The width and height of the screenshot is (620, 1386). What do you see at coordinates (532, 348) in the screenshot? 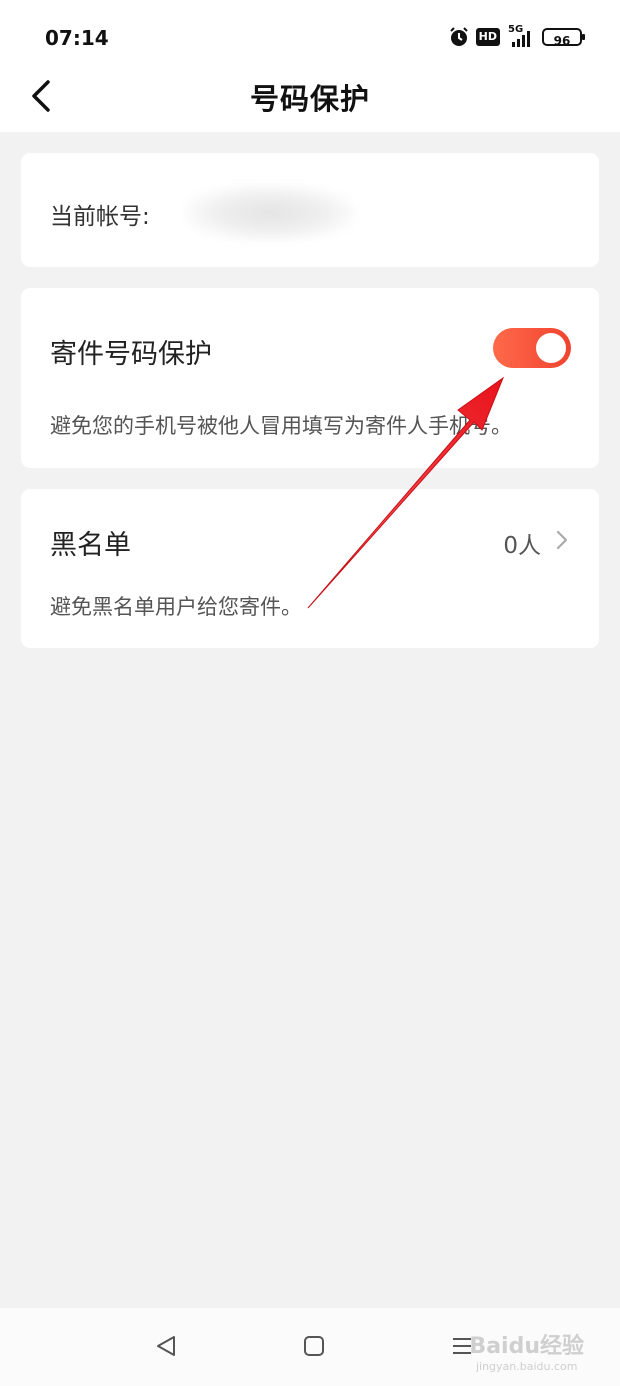
I see `sender-protection-toggle` at bounding box center [532, 348].